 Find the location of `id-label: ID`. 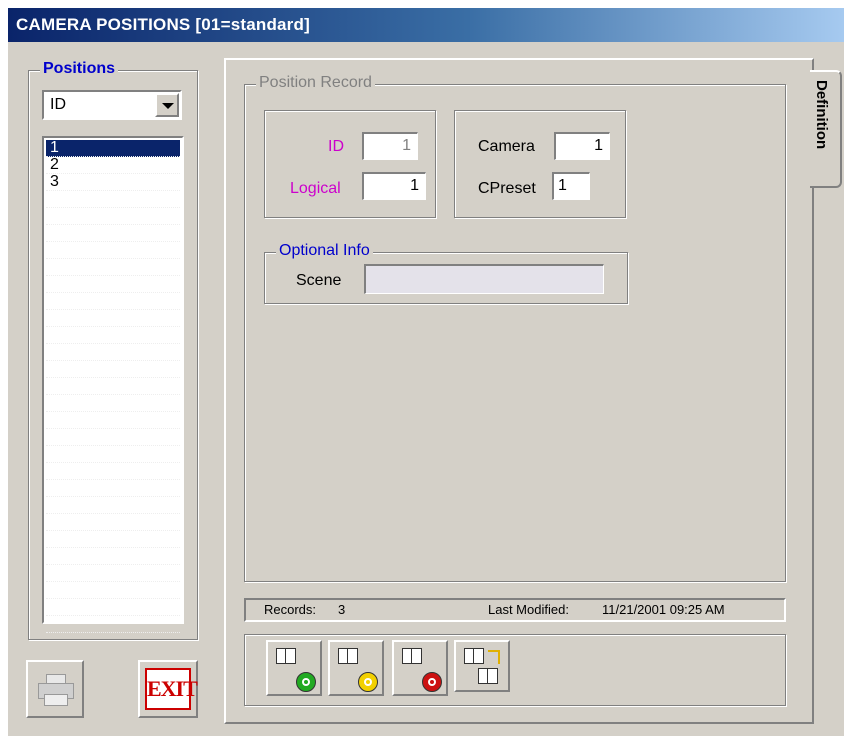

id-label: ID is located at coordinates (336, 146).